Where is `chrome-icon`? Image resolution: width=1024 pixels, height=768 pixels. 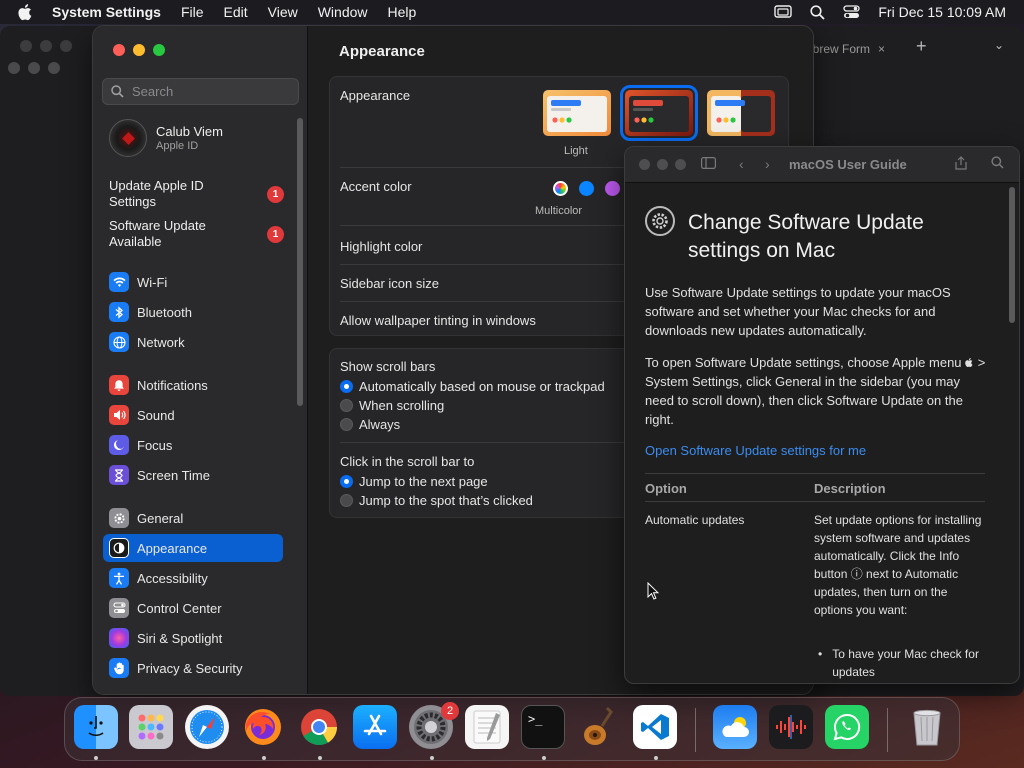 chrome-icon is located at coordinates (319, 727).